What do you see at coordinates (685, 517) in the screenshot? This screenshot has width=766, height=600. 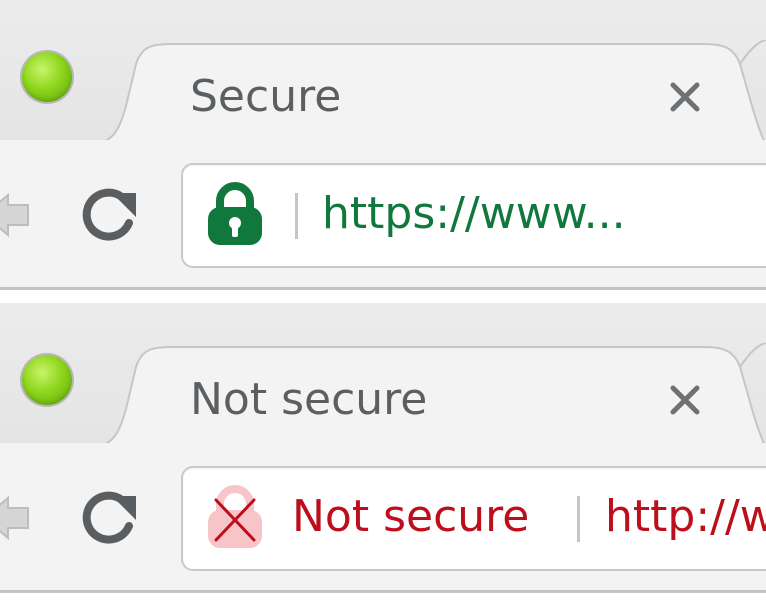 I see `url-text: http://w` at bounding box center [685, 517].